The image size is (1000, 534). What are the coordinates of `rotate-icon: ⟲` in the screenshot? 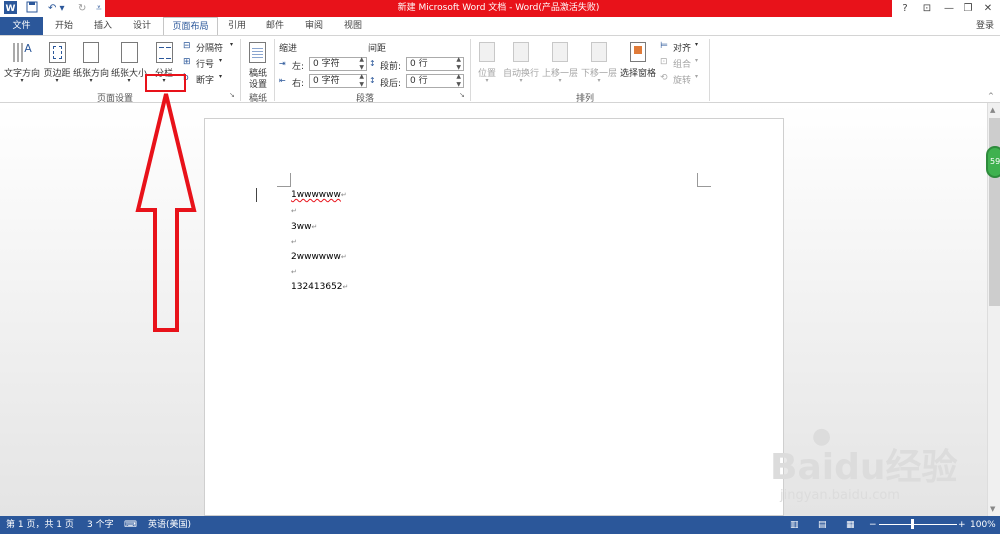 It's located at (664, 78).